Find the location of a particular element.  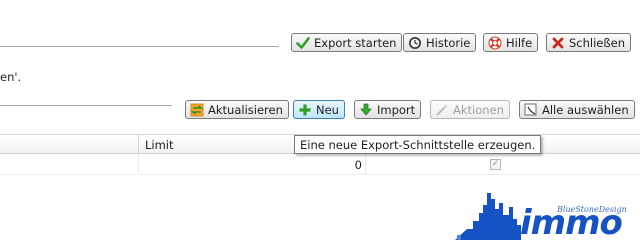

help-label: Hilfe is located at coordinates (519, 42).